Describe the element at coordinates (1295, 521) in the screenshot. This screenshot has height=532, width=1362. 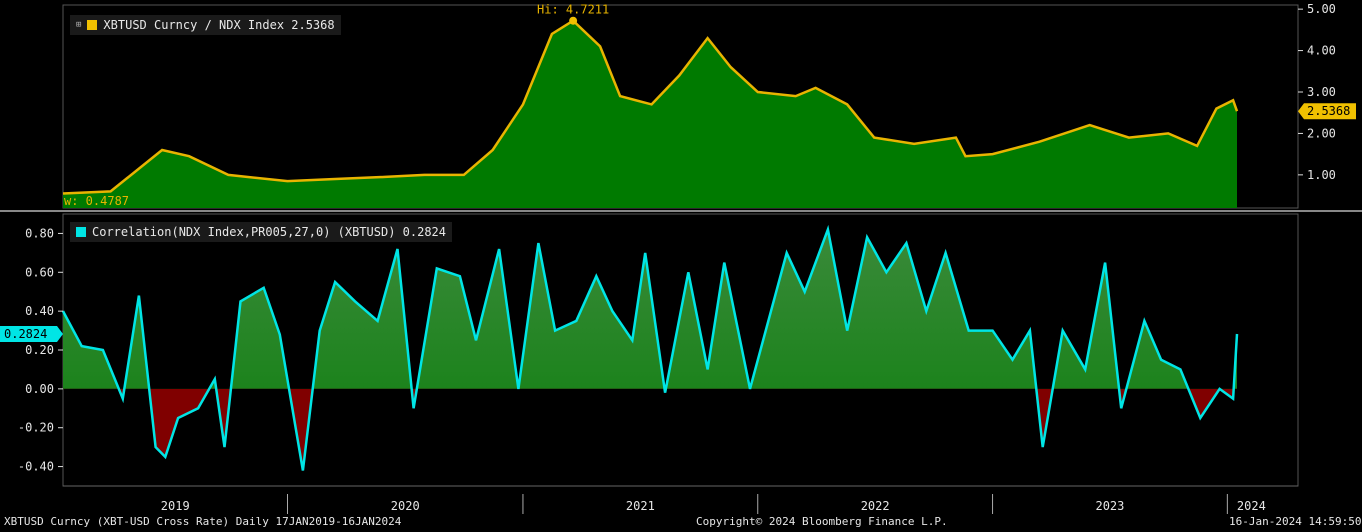
I see `footer-timestamp: 16-Jan-2024 14:59:50` at that location.